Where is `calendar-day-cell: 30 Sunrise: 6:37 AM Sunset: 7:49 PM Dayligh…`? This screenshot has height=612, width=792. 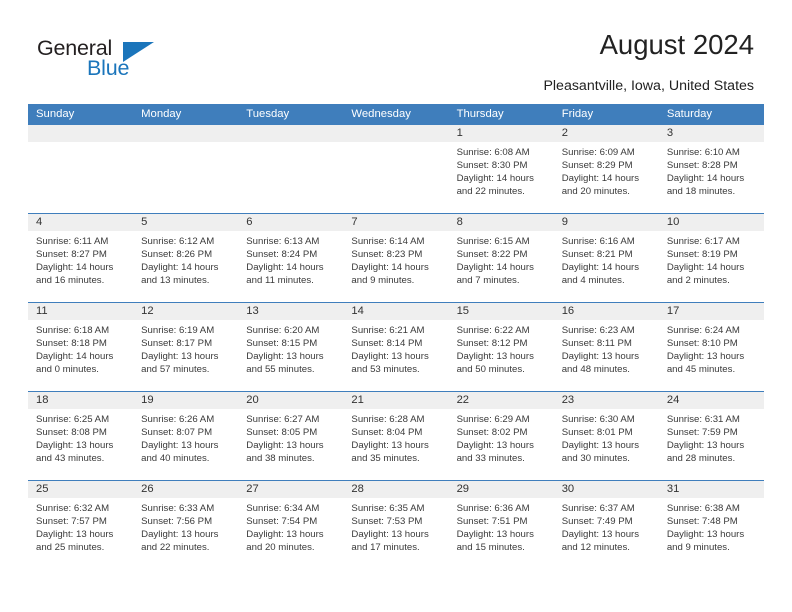 calendar-day-cell: 30 Sunrise: 6:37 AM Sunset: 7:49 PM Dayligh… is located at coordinates (606, 525).